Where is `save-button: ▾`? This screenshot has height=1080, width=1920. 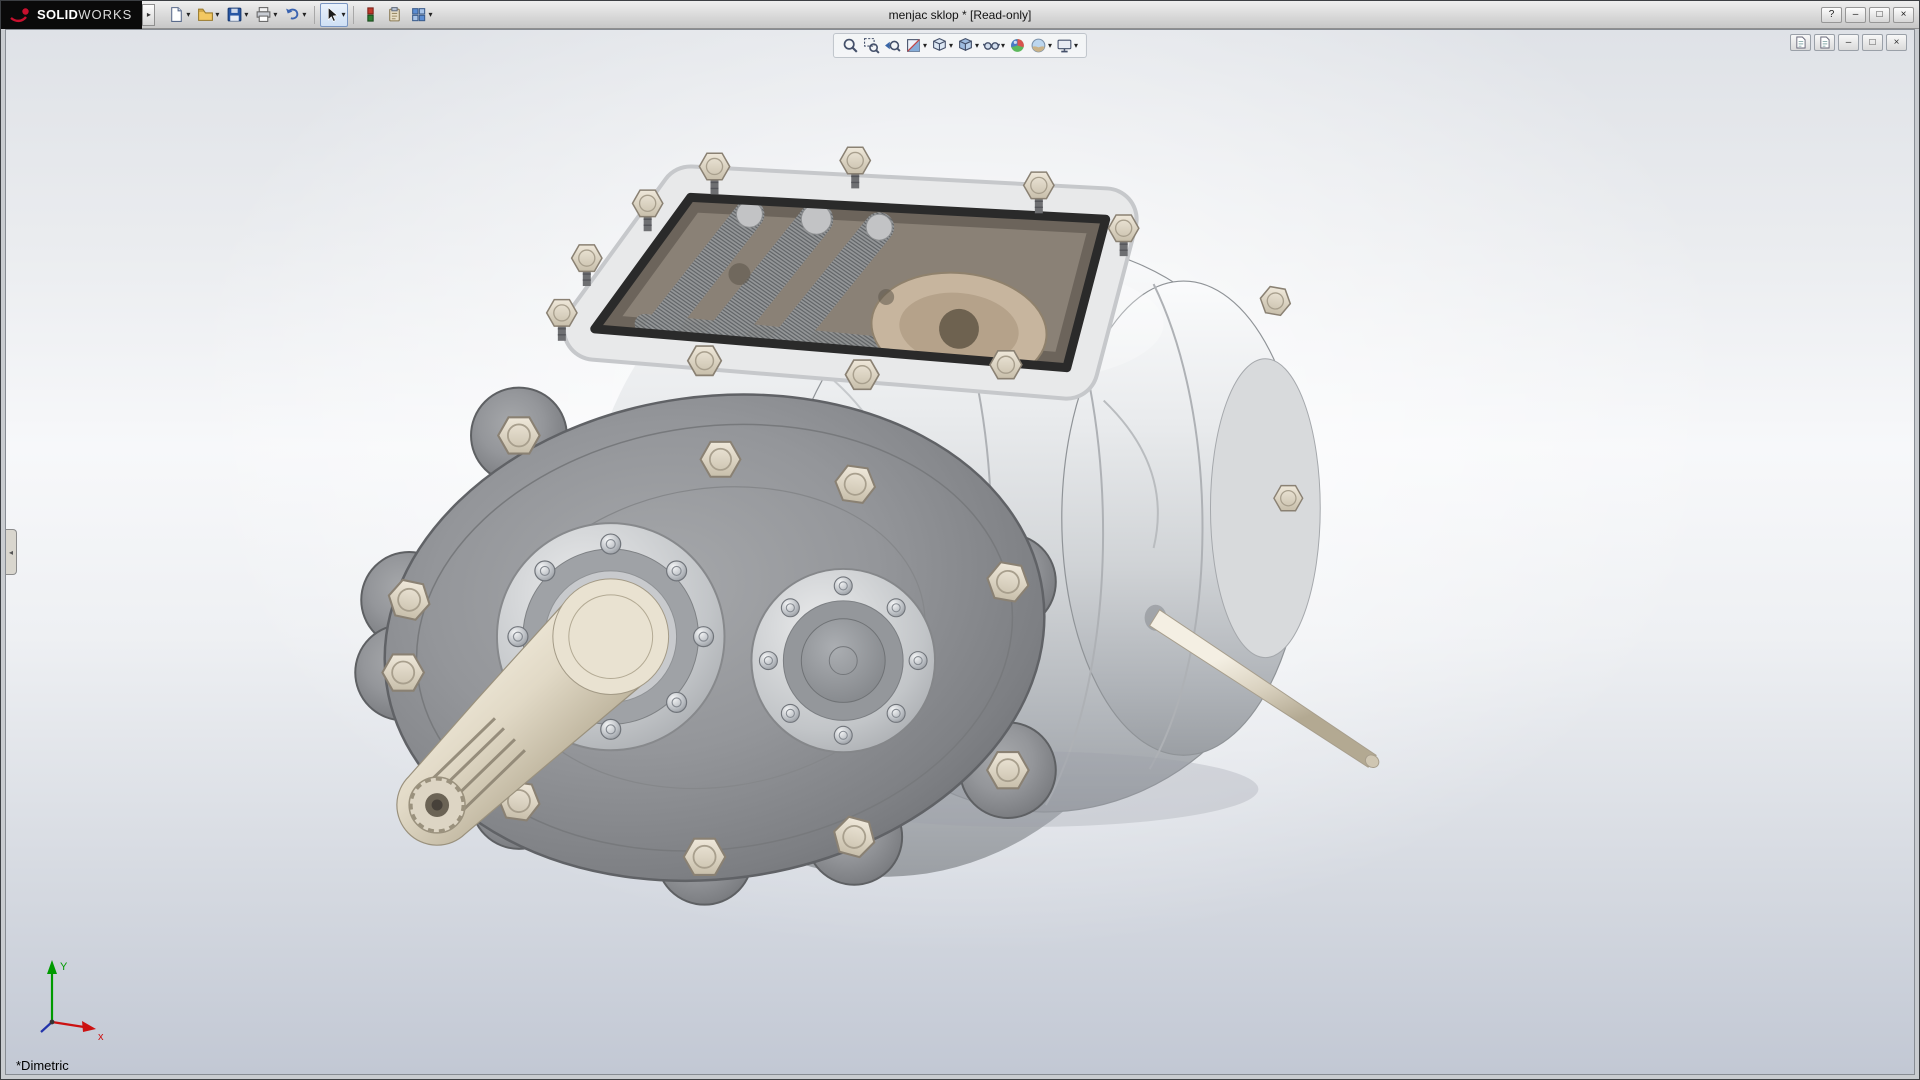
save-button: ▾ is located at coordinates (237, 15).